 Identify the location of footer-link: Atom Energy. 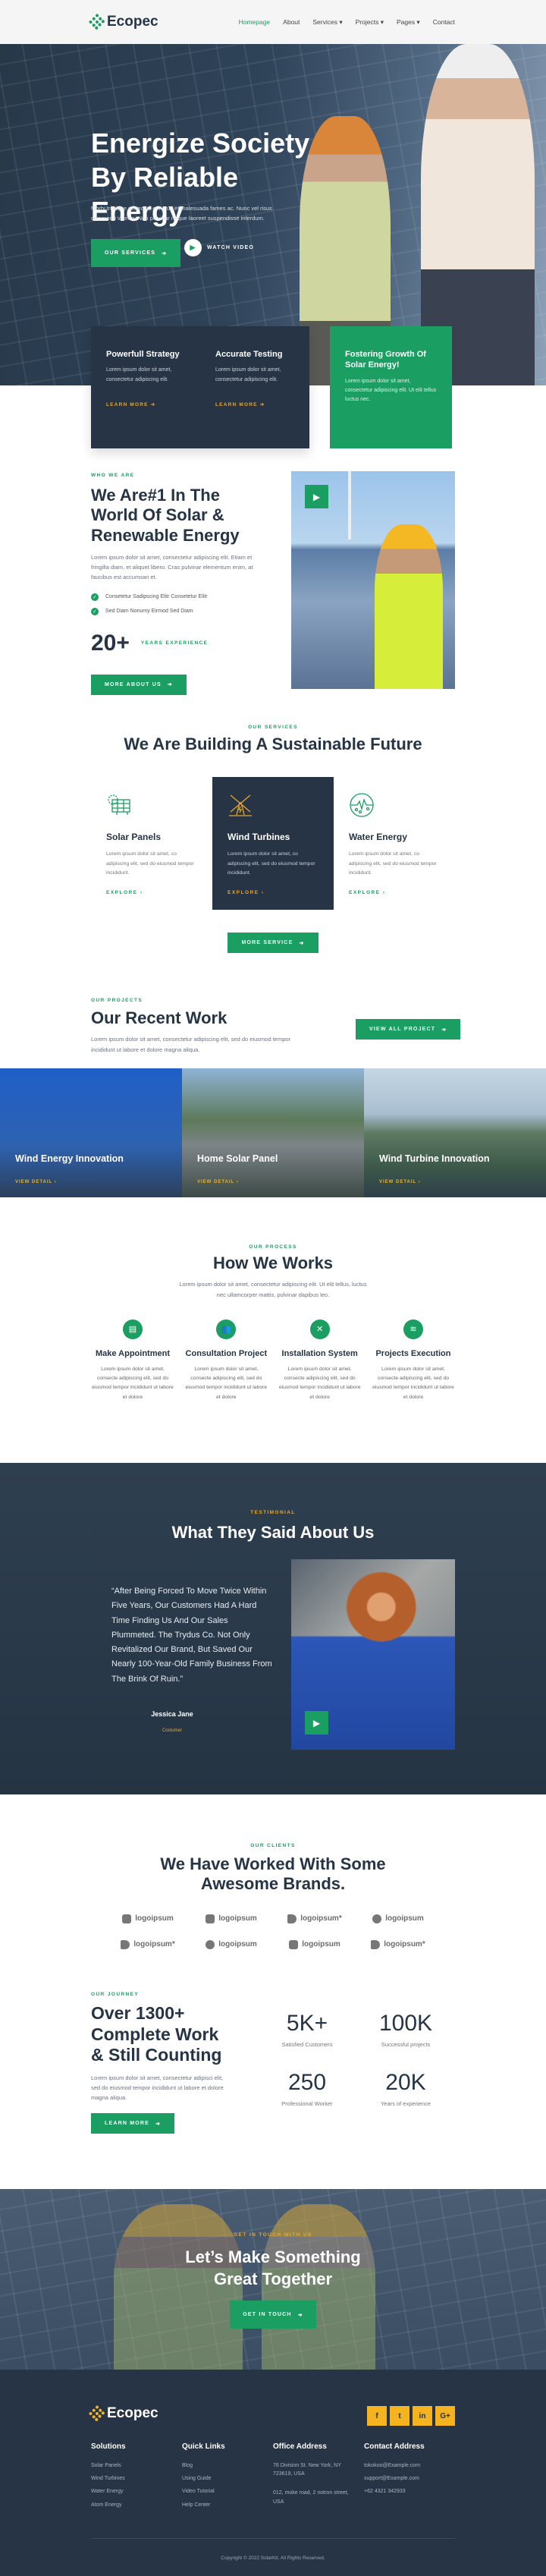
(136, 2505).